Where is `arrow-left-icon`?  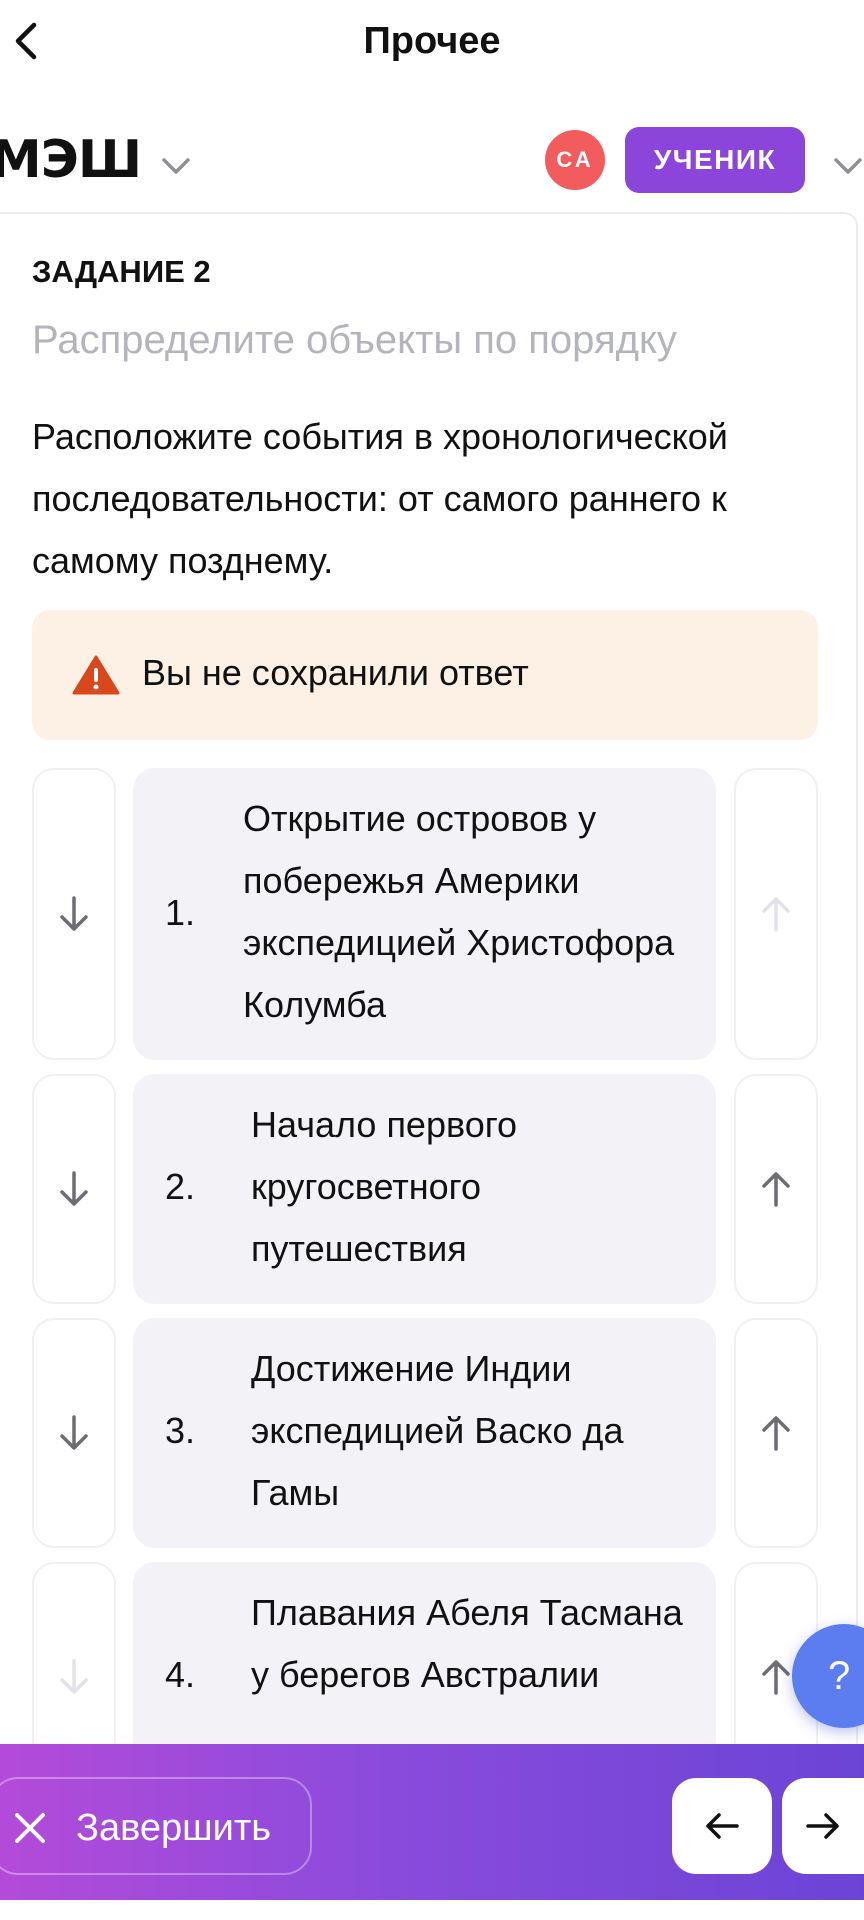
arrow-left-icon is located at coordinates (722, 1826).